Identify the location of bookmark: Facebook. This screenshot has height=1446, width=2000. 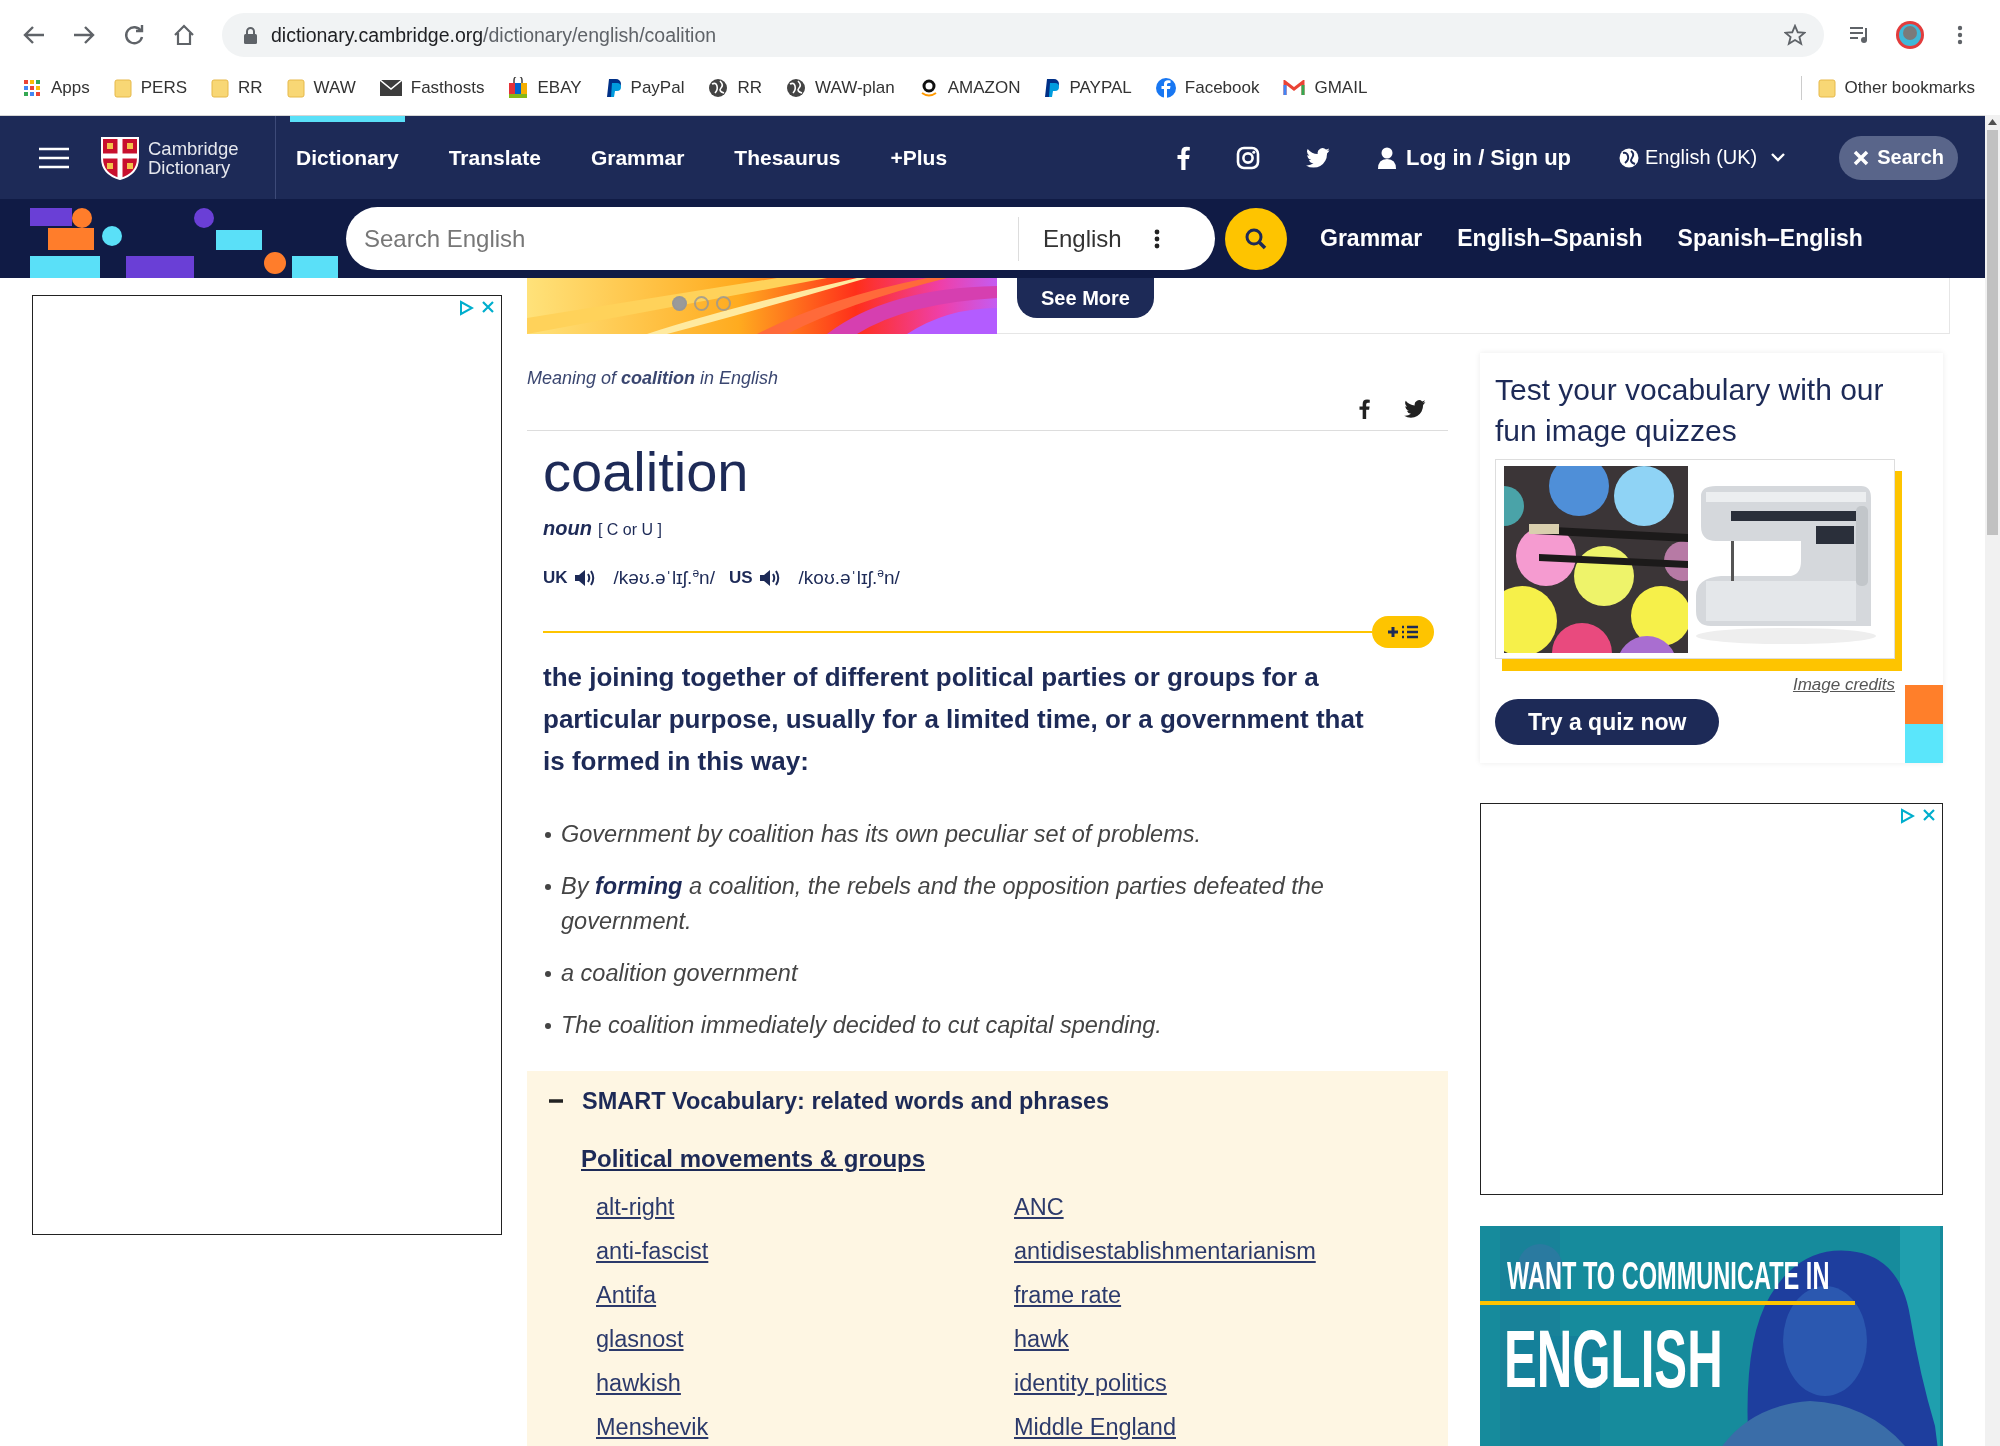
(1207, 88).